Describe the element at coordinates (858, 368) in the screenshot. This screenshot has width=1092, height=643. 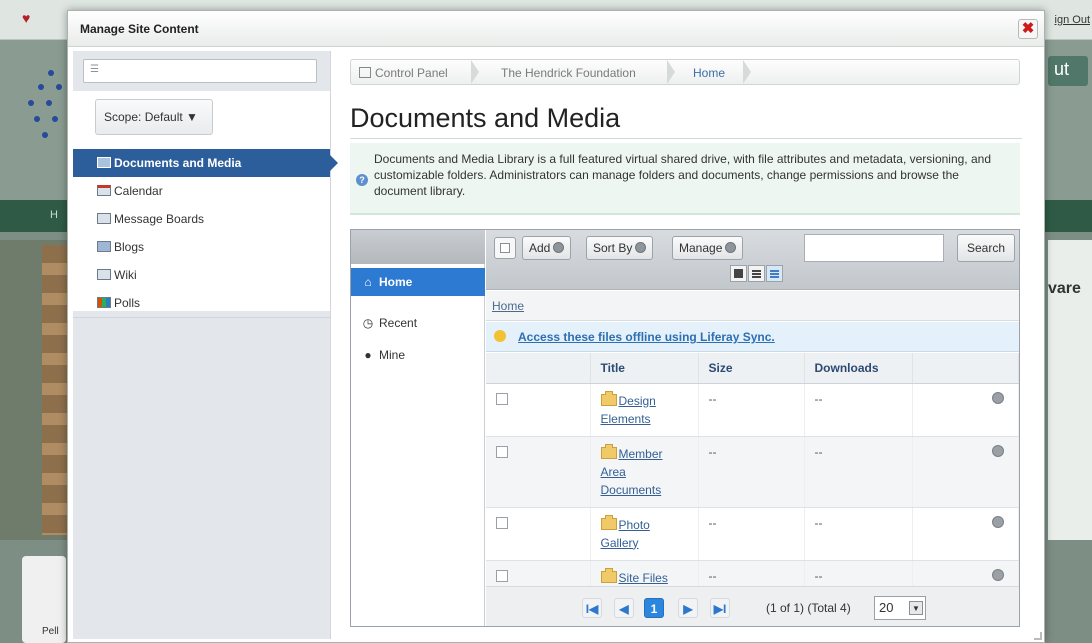
I see `column-downloads: Downloads` at that location.